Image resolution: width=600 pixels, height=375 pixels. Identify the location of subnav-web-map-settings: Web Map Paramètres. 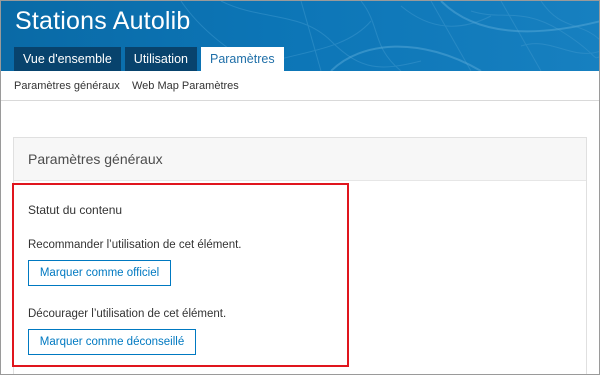
(185, 86).